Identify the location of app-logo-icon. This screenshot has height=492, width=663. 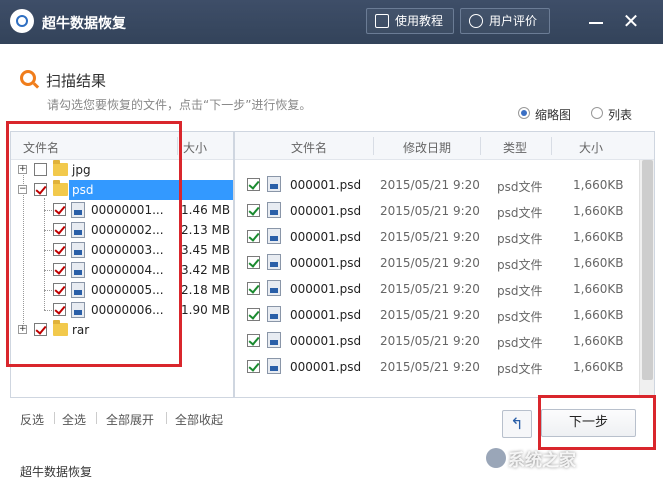
(22, 21).